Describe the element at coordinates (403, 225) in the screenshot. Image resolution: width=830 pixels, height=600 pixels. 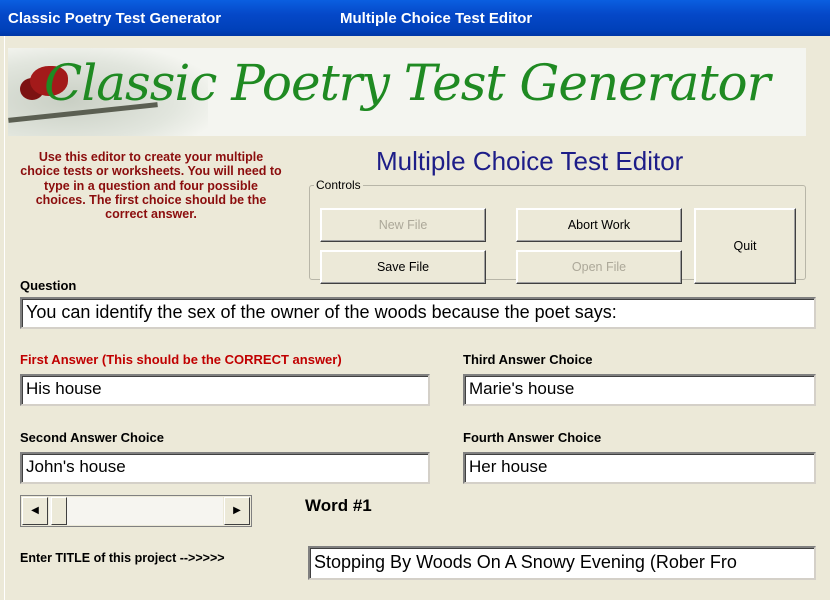
I see `new-file-button: New File` at that location.